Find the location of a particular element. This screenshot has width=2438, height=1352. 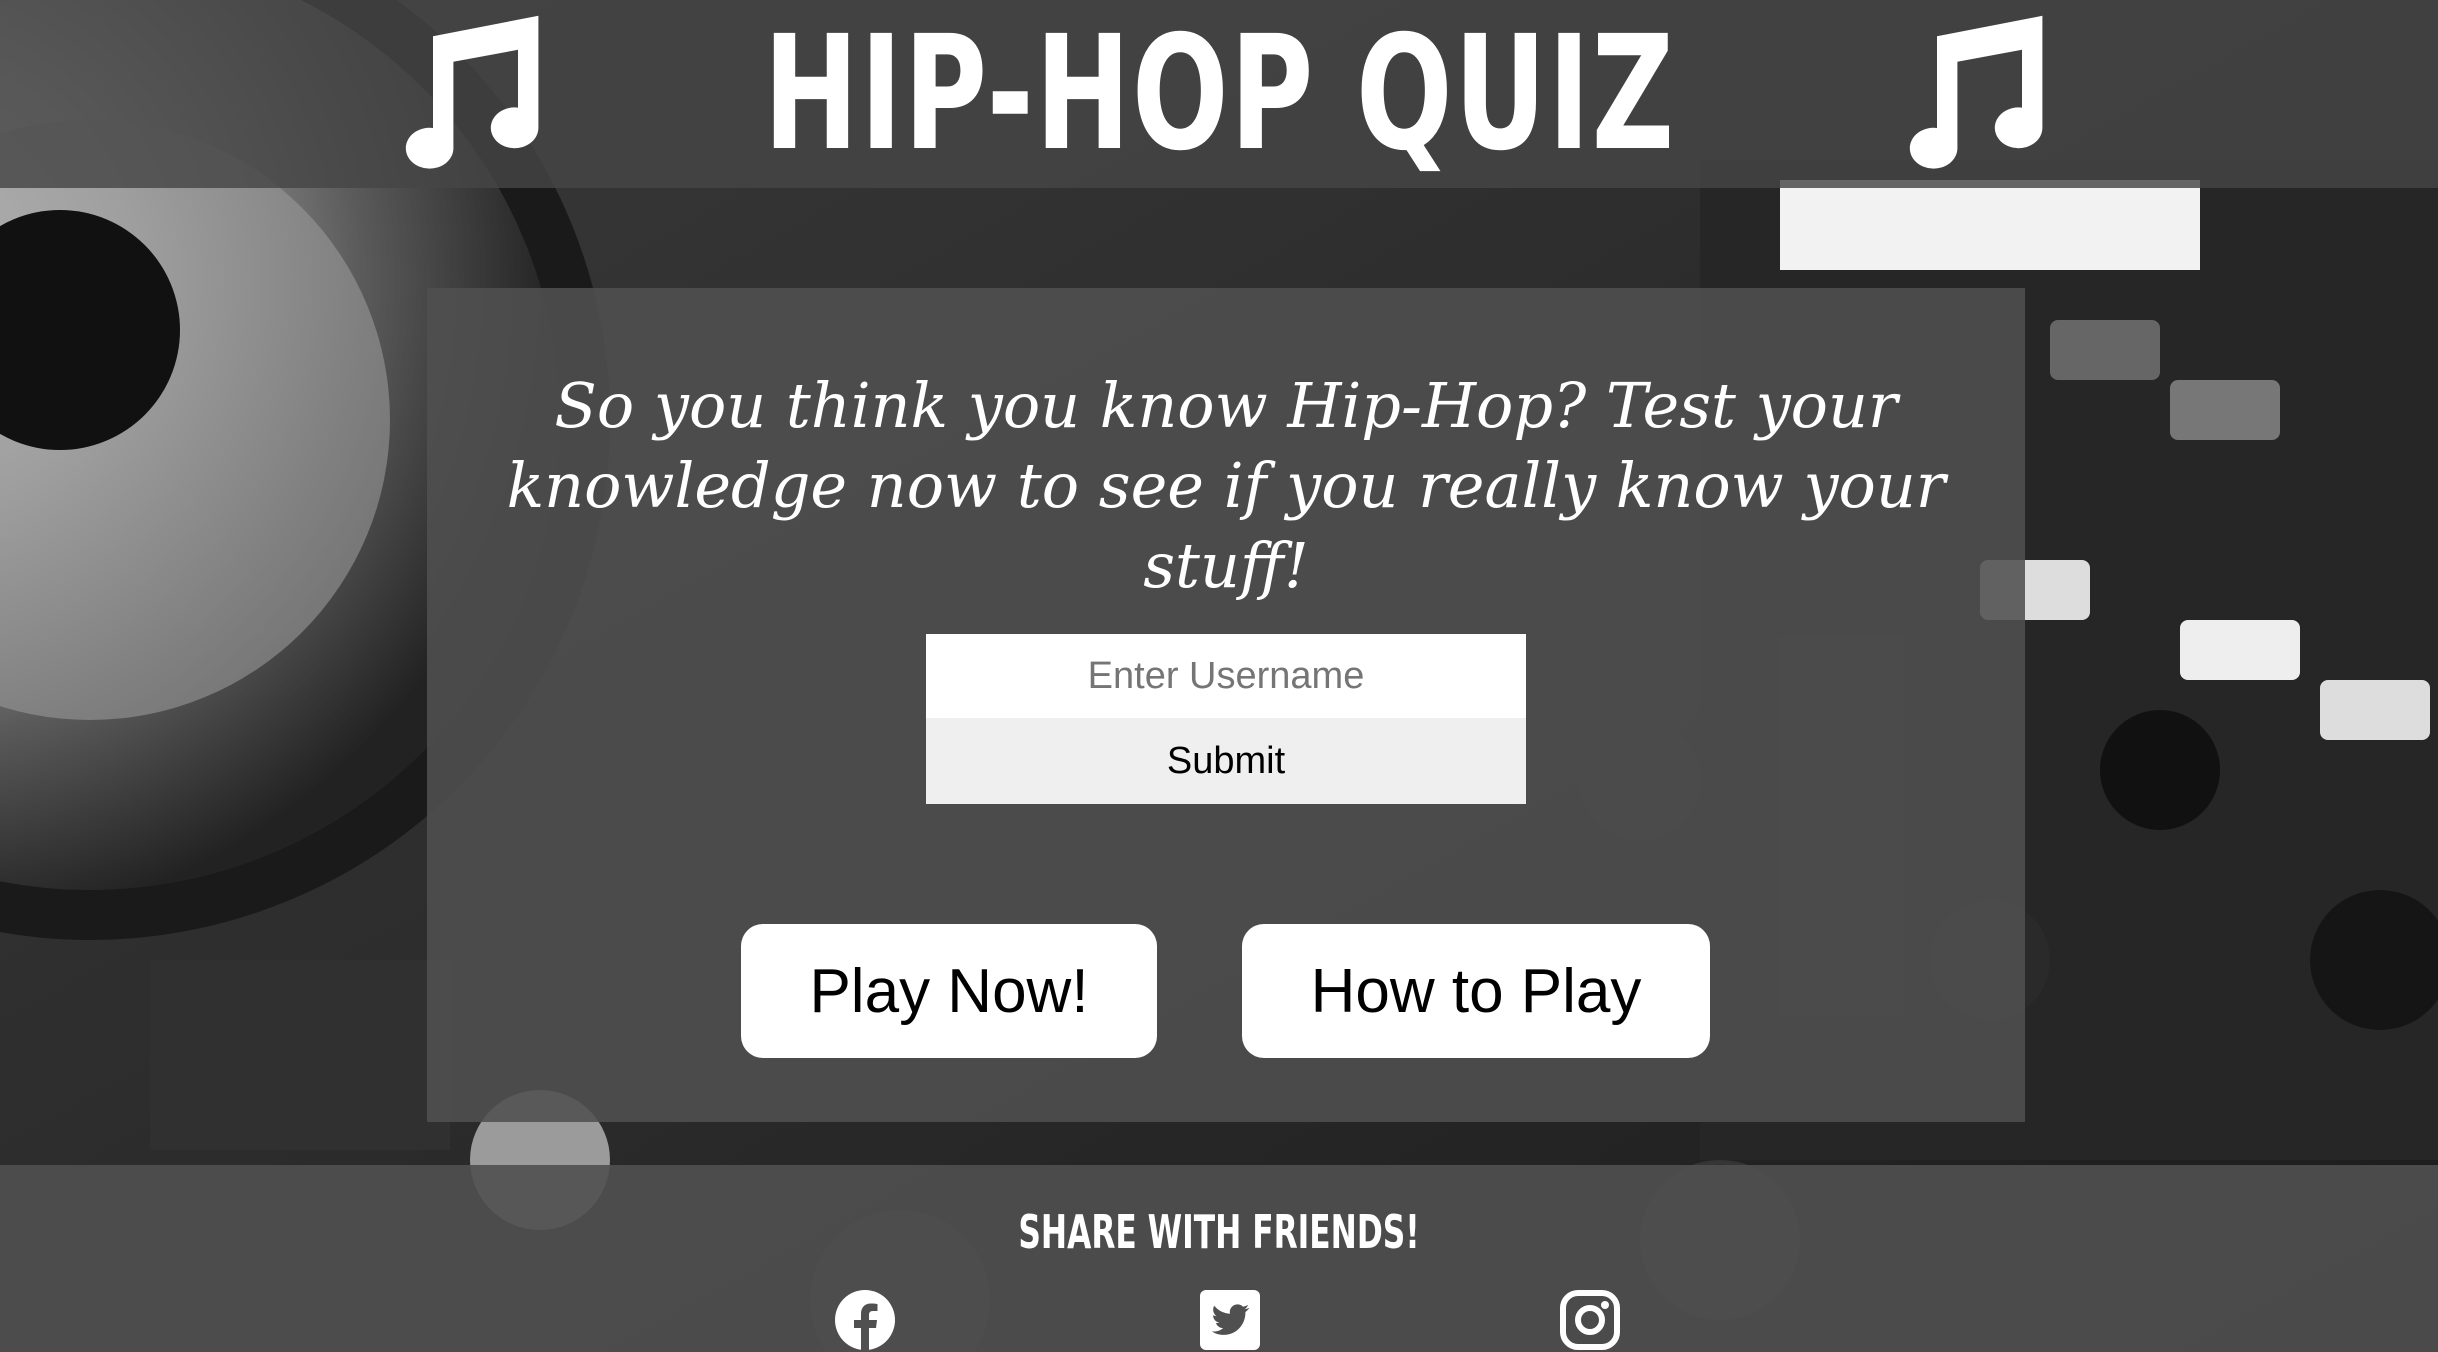

twitter-link is located at coordinates (1230, 1320).